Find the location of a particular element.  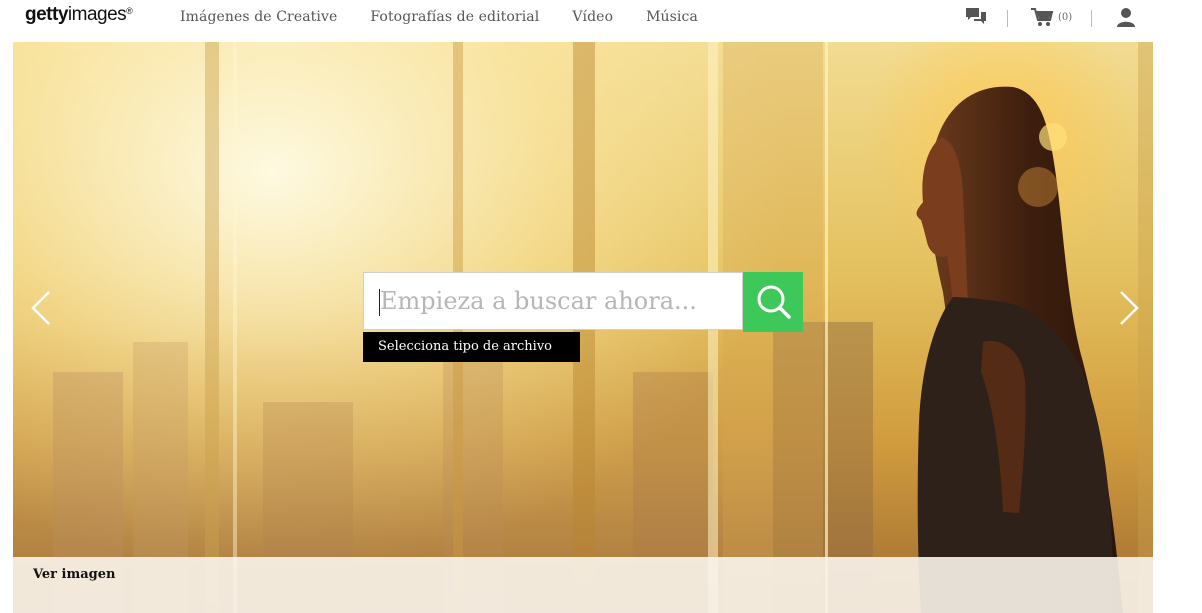

image-credit-bar: Ver imagen is located at coordinates (583, 585).